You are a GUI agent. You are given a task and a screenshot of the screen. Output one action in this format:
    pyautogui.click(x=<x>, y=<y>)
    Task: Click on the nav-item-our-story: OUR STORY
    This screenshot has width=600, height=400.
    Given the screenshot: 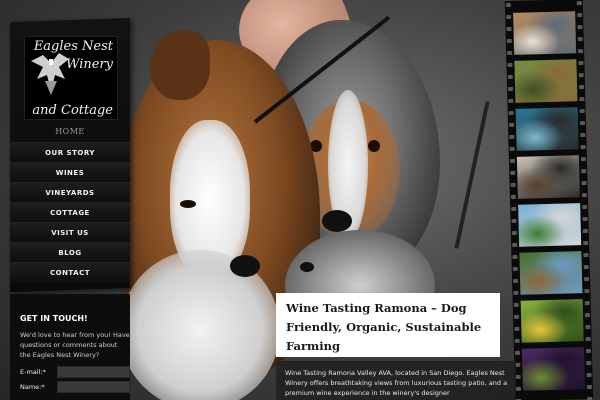 What is the action you would take?
    pyautogui.click(x=70, y=152)
    